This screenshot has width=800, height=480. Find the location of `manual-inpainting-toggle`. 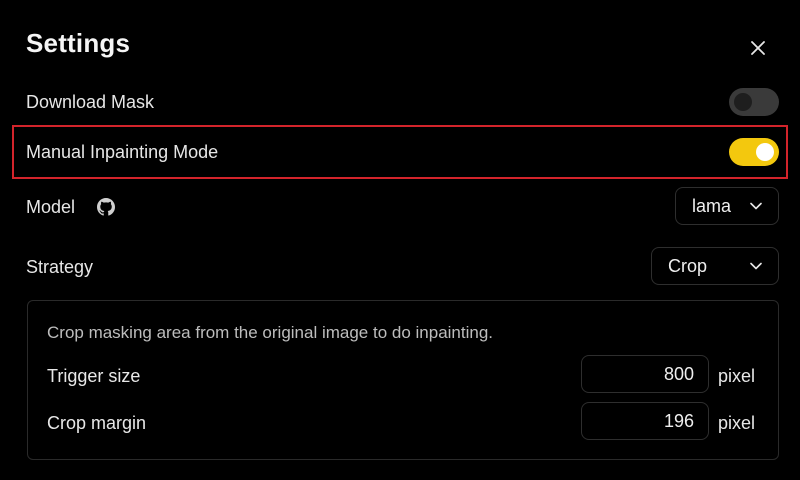

manual-inpainting-toggle is located at coordinates (754, 152).